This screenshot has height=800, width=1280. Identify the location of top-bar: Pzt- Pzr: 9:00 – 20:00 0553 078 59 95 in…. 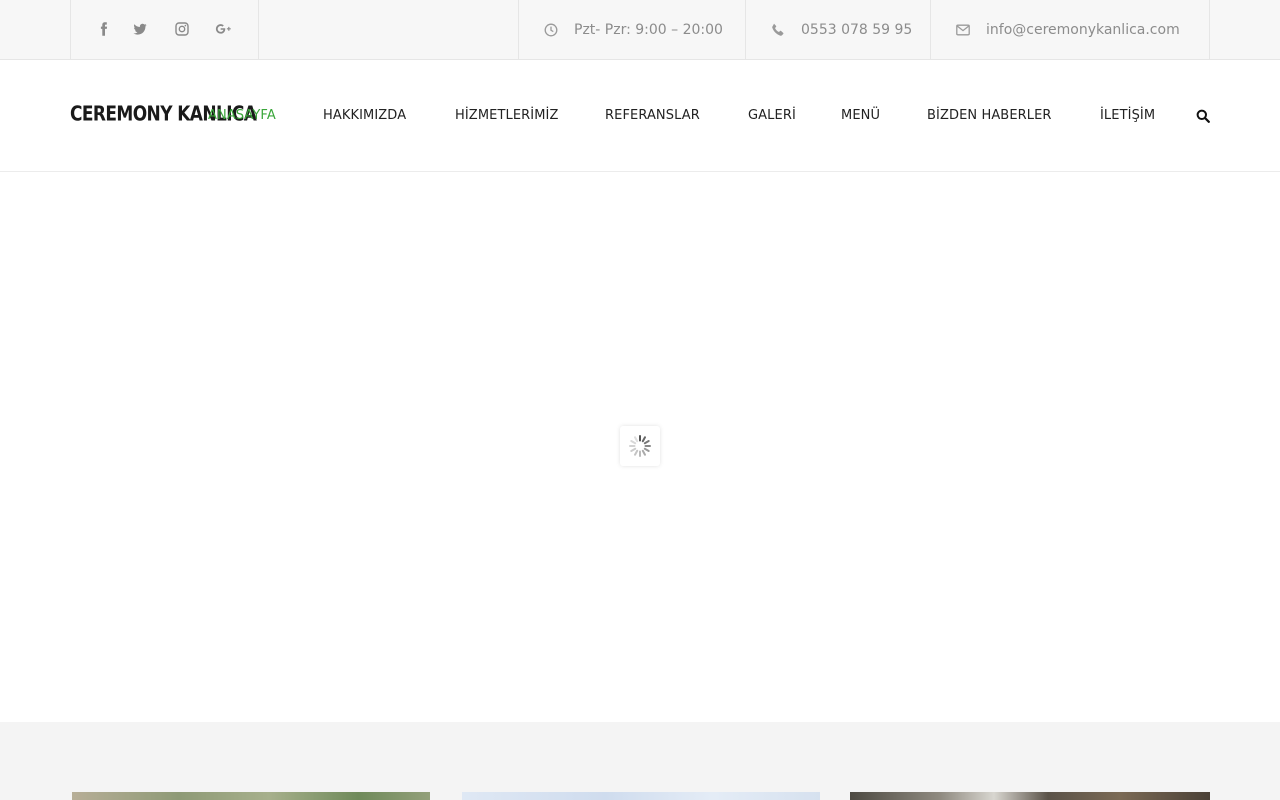
(640, 30).